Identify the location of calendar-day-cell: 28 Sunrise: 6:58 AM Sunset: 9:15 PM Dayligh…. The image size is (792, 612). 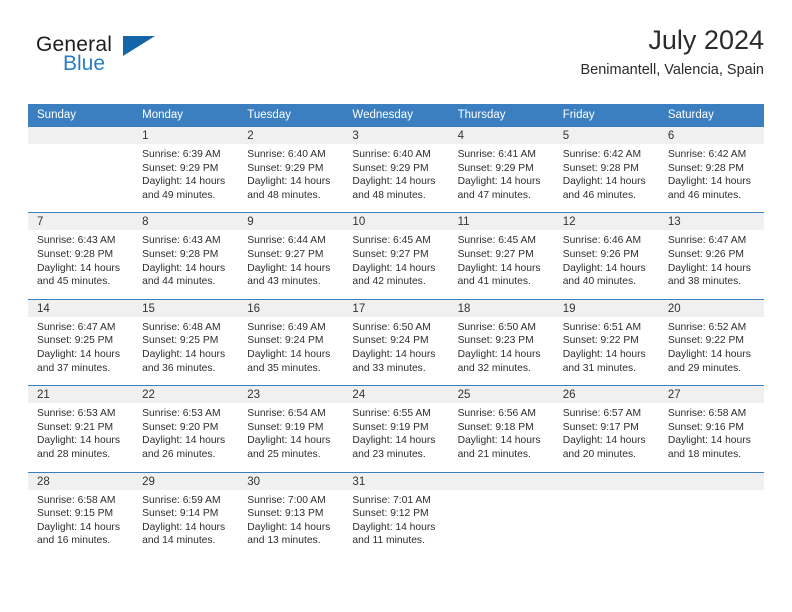
(81, 514).